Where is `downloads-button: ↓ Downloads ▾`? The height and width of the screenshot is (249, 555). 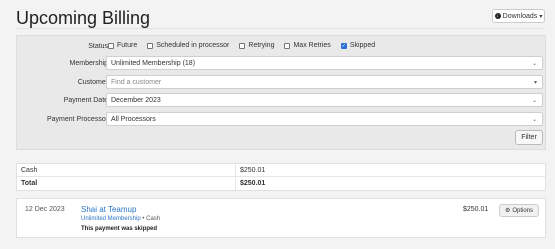
downloads-button: ↓ Downloads ▾ is located at coordinates (518, 16).